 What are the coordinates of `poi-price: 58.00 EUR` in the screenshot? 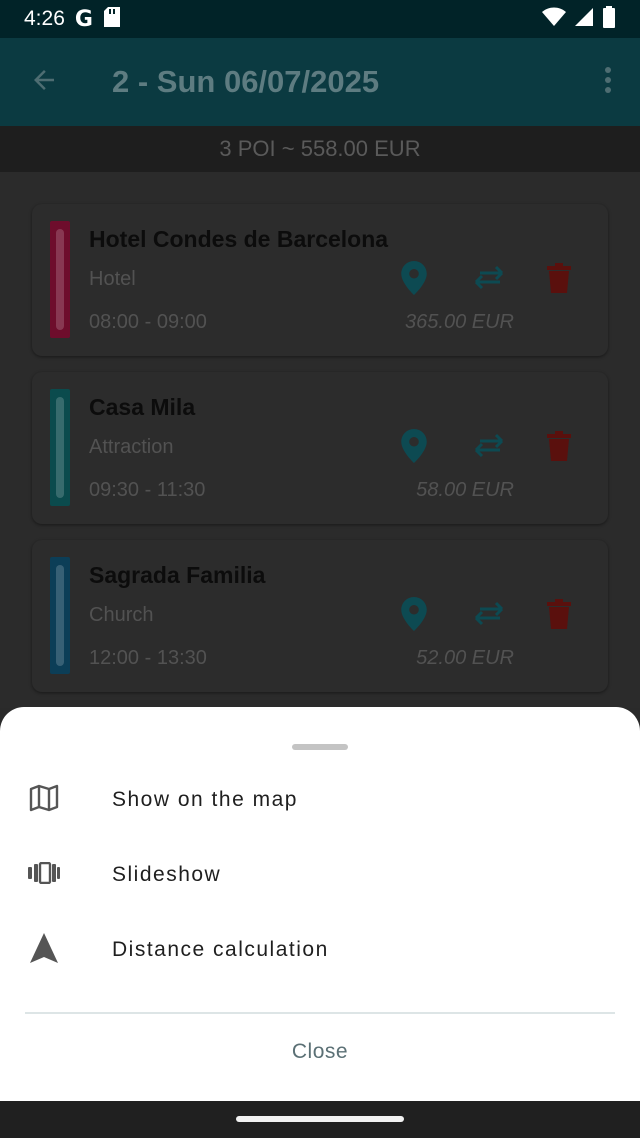 It's located at (465, 490).